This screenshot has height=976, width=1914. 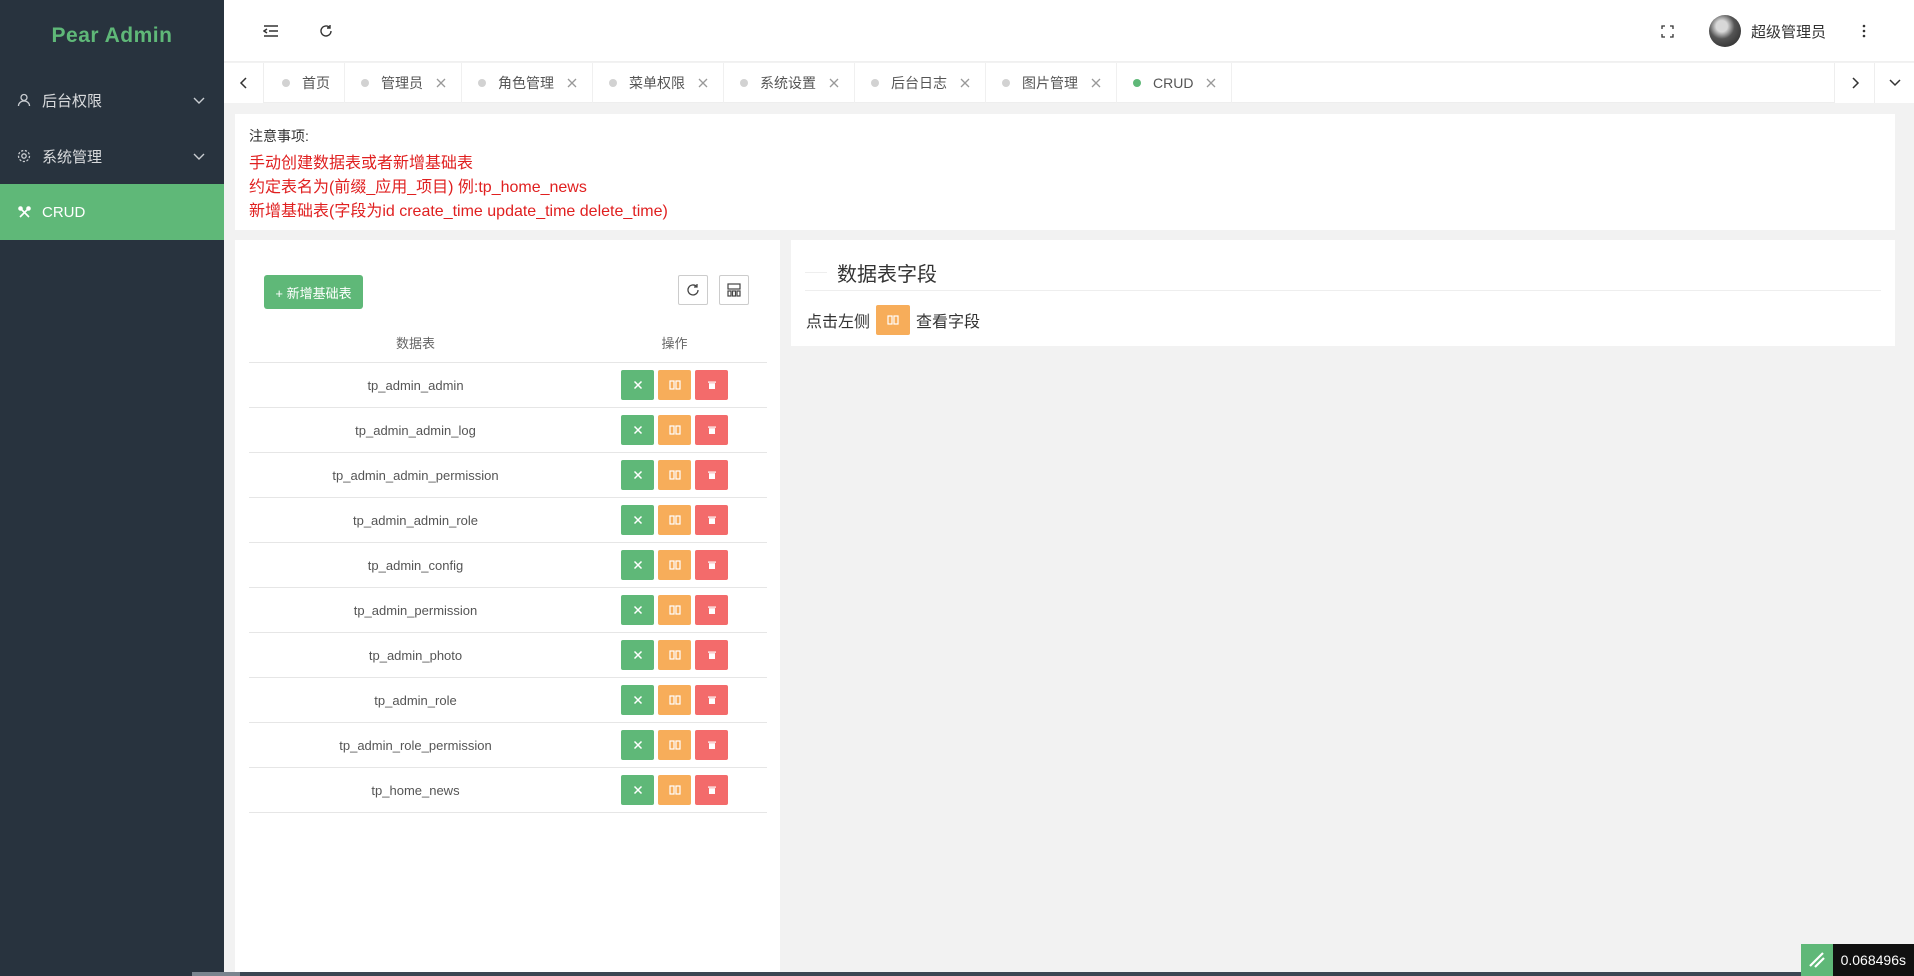 What do you see at coordinates (216, 974) in the screenshot?
I see `scrollbar-thumb` at bounding box center [216, 974].